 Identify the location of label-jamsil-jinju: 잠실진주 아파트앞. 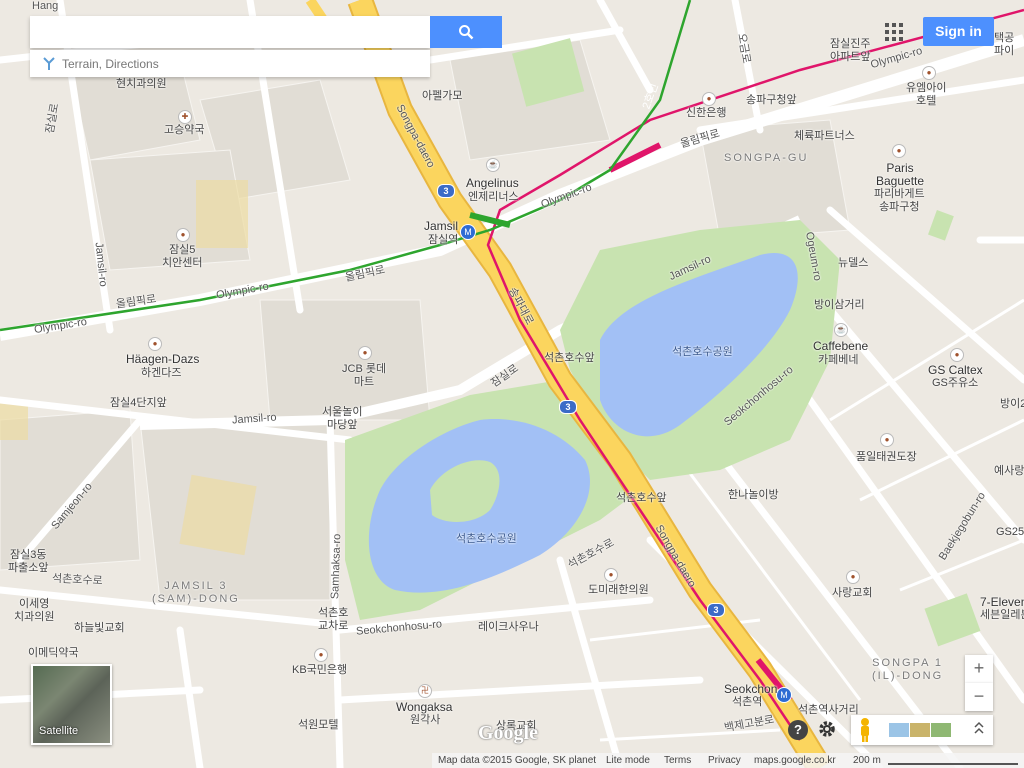
(850, 50).